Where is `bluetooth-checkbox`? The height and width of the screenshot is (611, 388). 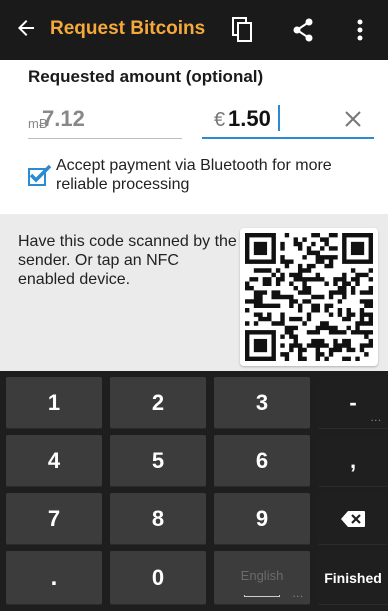 bluetooth-checkbox is located at coordinates (40, 175).